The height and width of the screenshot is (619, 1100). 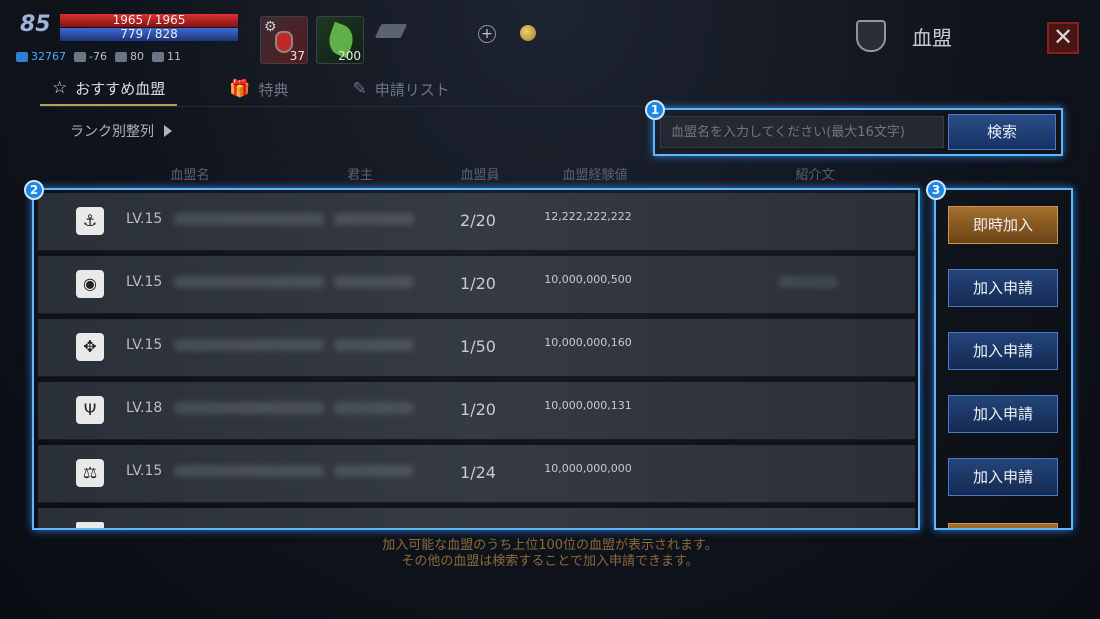 I want to click on leaf-slot: 200, so click(x=340, y=40).